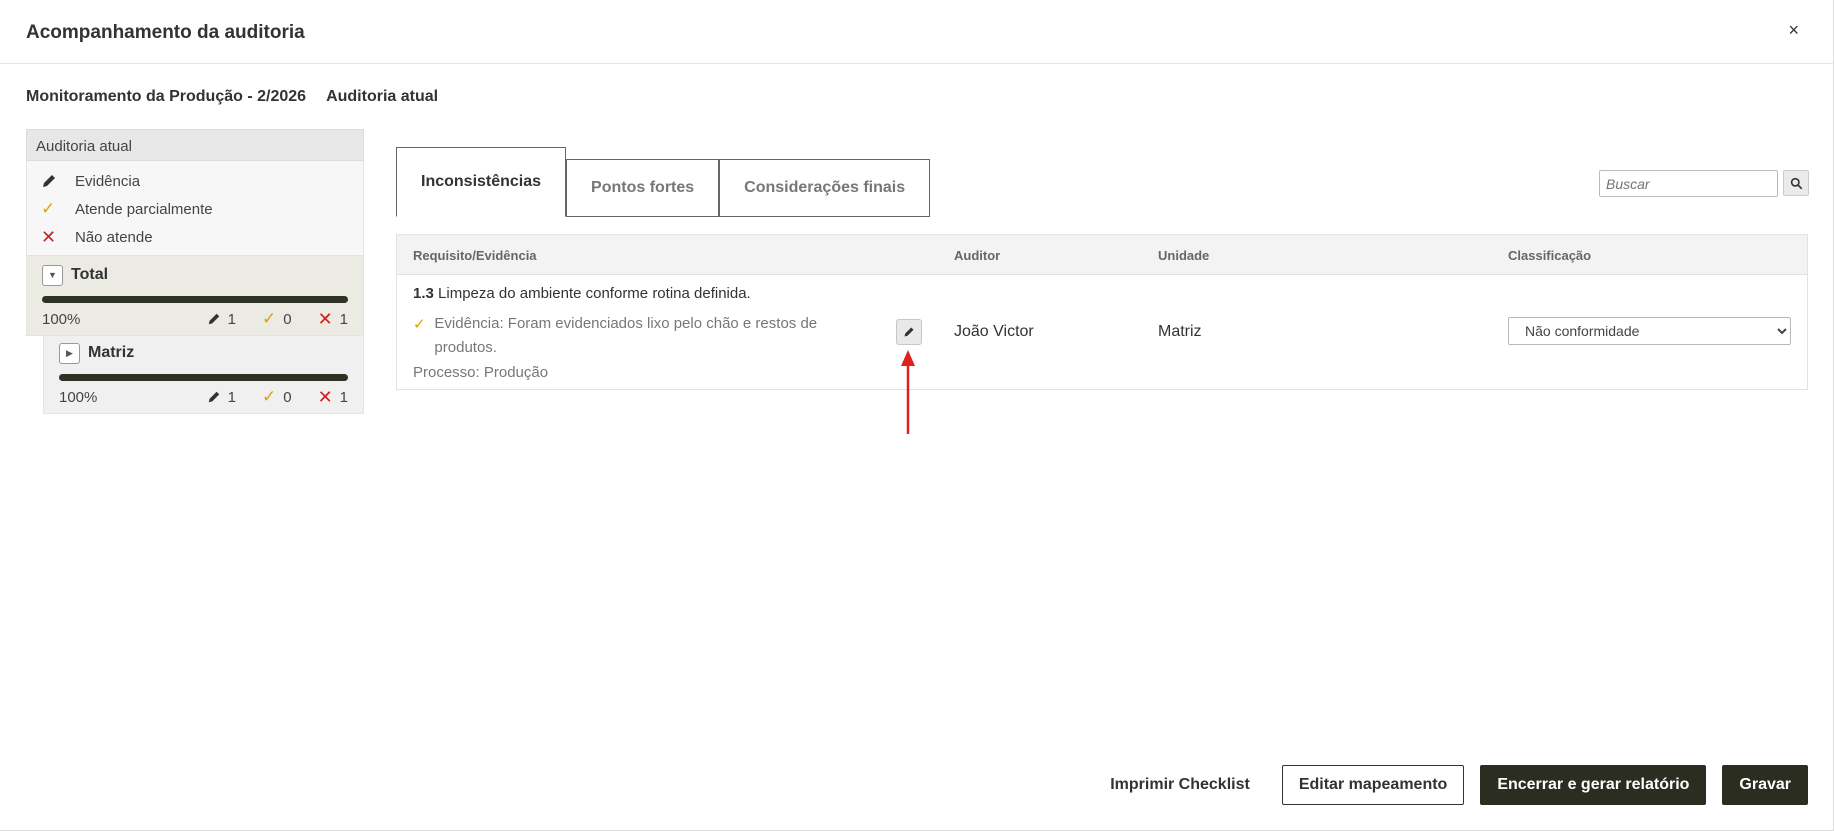 Image resolution: width=1834 pixels, height=831 pixels. Describe the element at coordinates (90, 274) in the screenshot. I see `node-label: Total` at that location.